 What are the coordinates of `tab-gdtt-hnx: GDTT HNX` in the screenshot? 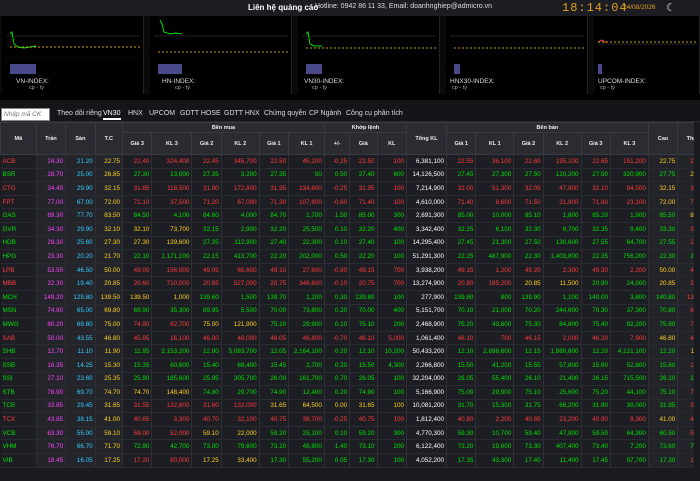 It's located at (242, 113).